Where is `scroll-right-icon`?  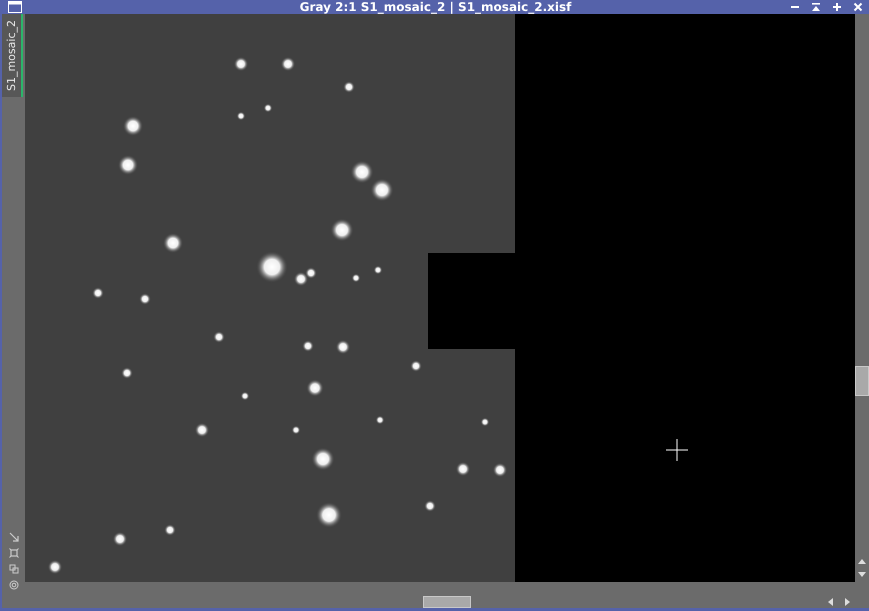 scroll-right-icon is located at coordinates (848, 602).